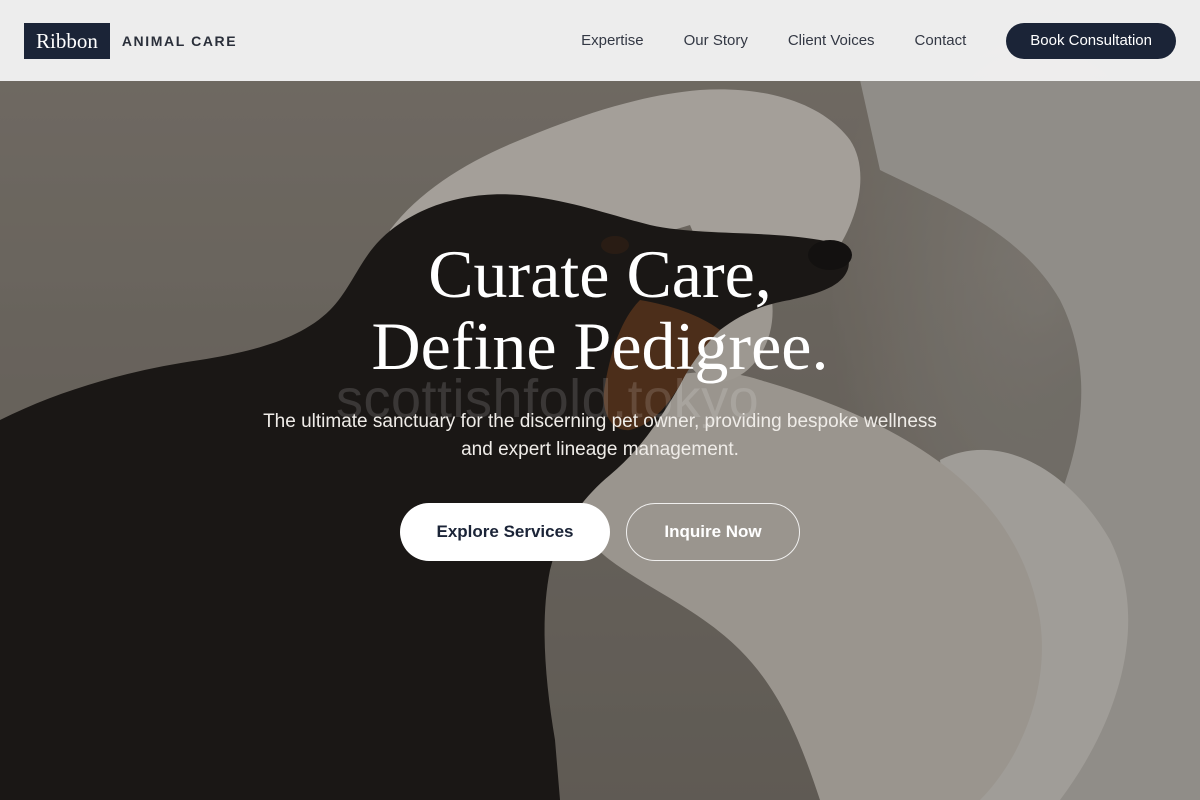 The image size is (1200, 800). I want to click on hero-actions: Explore Services Inquire Now, so click(600, 532).